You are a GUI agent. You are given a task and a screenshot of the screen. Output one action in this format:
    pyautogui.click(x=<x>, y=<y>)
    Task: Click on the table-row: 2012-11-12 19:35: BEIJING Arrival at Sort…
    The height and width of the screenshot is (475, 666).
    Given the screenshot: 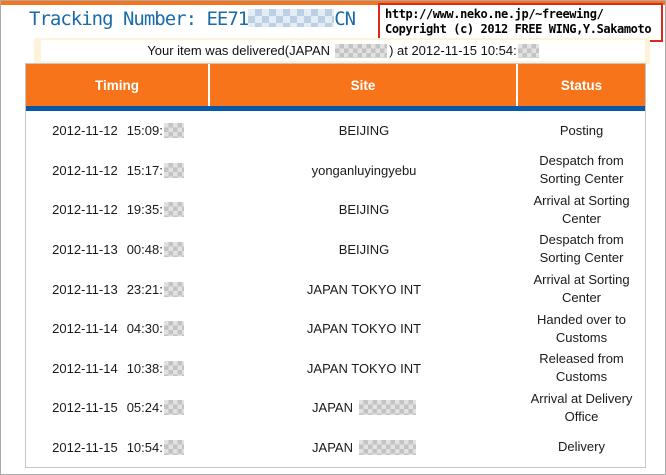 What is the action you would take?
    pyautogui.click(x=335, y=210)
    